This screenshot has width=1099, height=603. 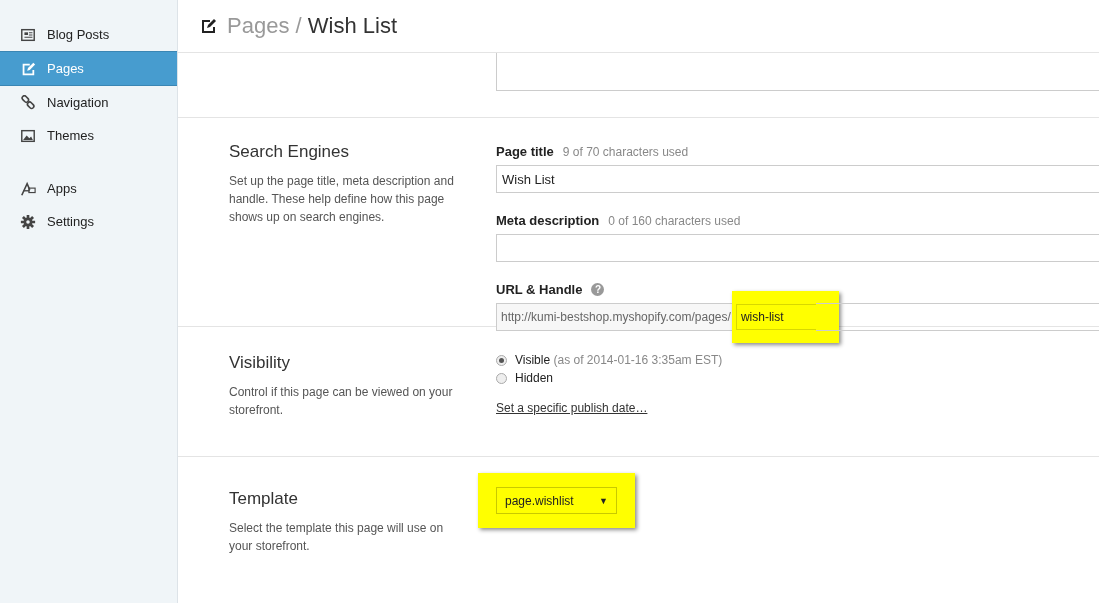 What do you see at coordinates (674, 221) in the screenshot?
I see `character-count: 0 of 160 characters used` at bounding box center [674, 221].